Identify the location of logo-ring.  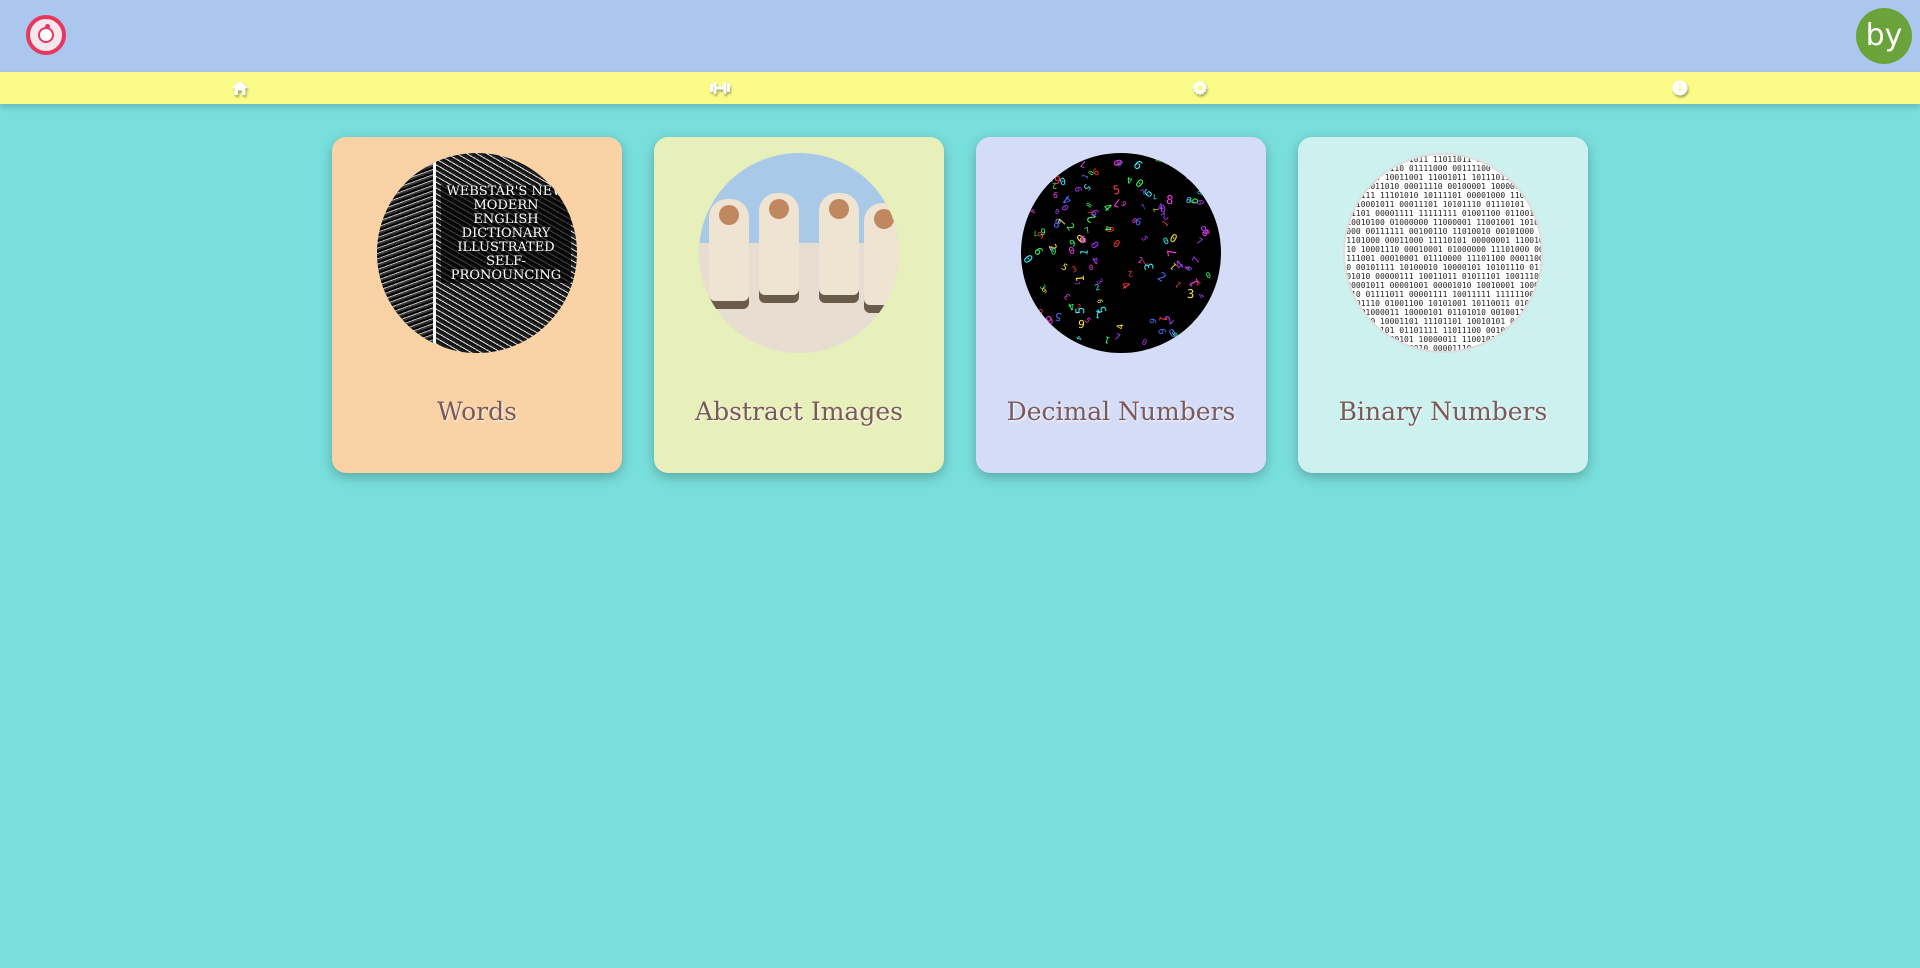
(46, 35).